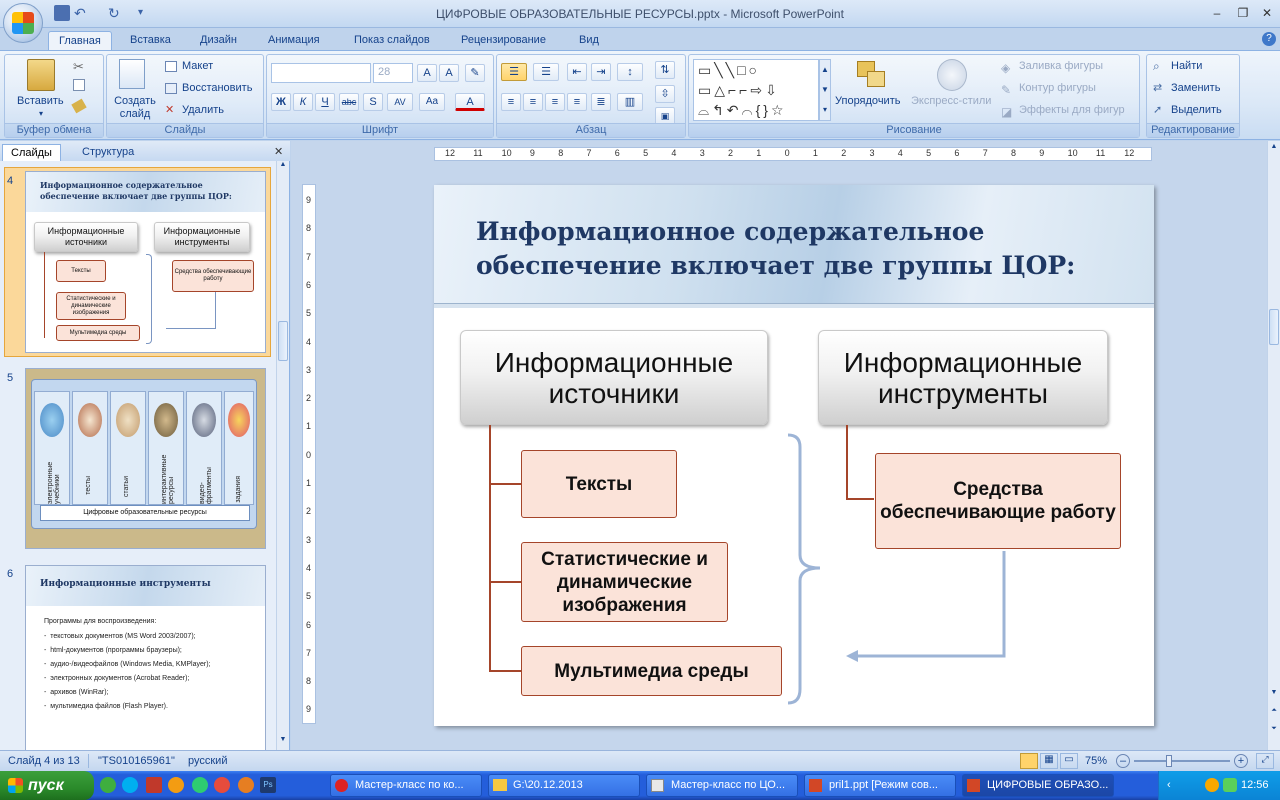  I want to click on tab-animation: Анимация, so click(294, 40).